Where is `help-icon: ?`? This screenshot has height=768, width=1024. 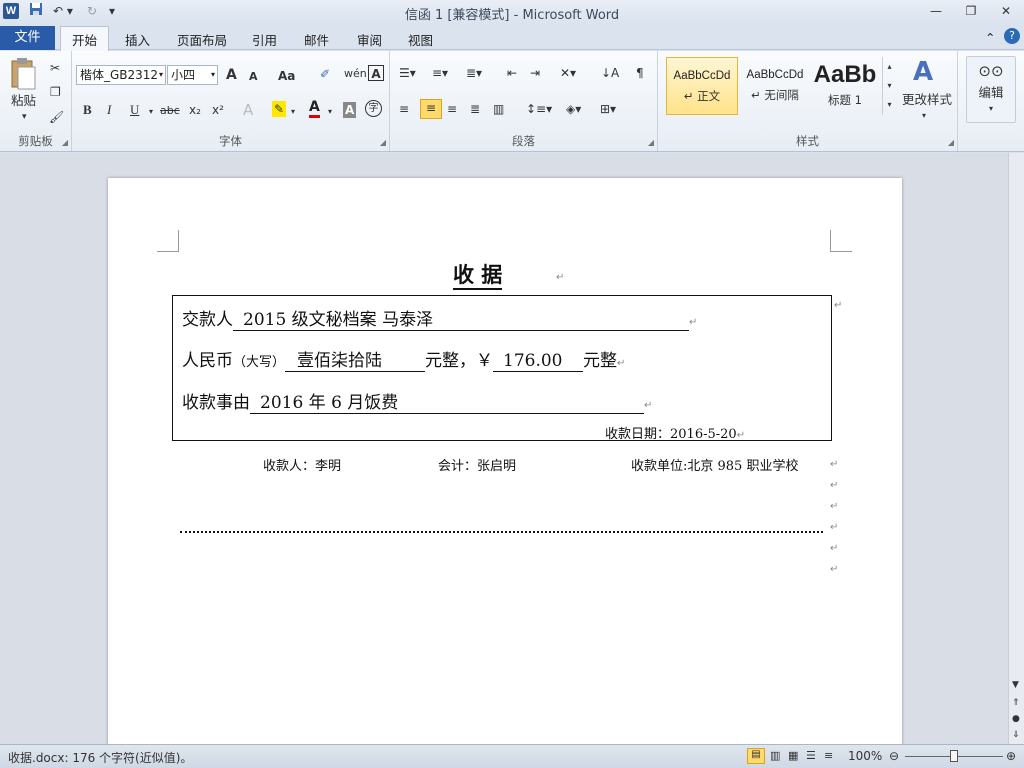
help-icon: ? is located at coordinates (1012, 36).